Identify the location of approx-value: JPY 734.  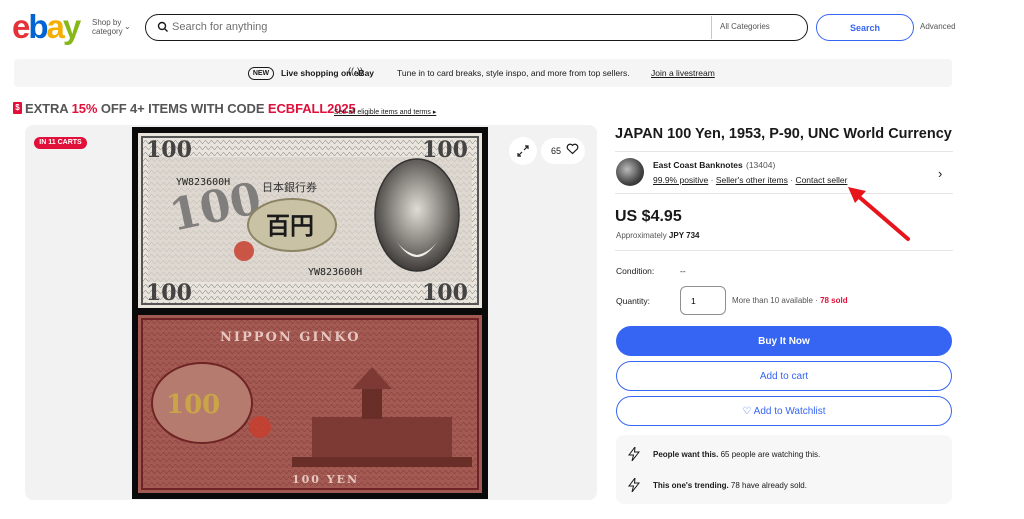
(684, 235).